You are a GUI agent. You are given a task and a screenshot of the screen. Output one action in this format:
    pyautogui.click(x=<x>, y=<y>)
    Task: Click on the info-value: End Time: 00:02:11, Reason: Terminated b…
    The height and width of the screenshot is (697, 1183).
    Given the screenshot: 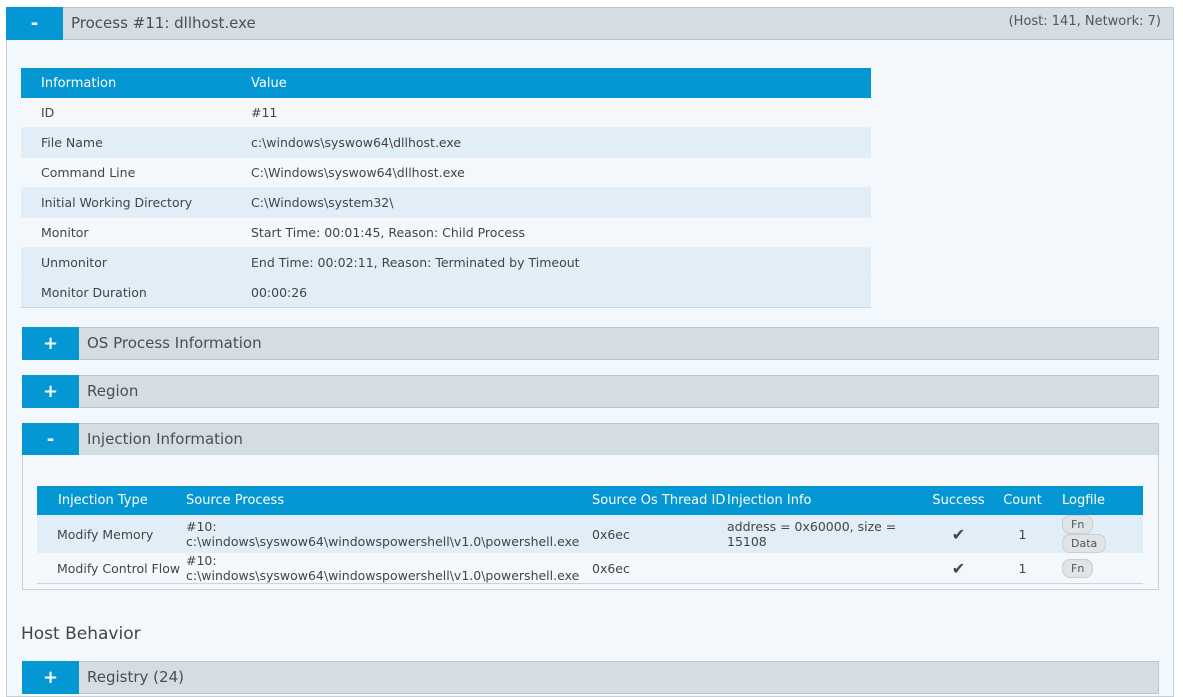 What is the action you would take?
    pyautogui.click(x=551, y=262)
    